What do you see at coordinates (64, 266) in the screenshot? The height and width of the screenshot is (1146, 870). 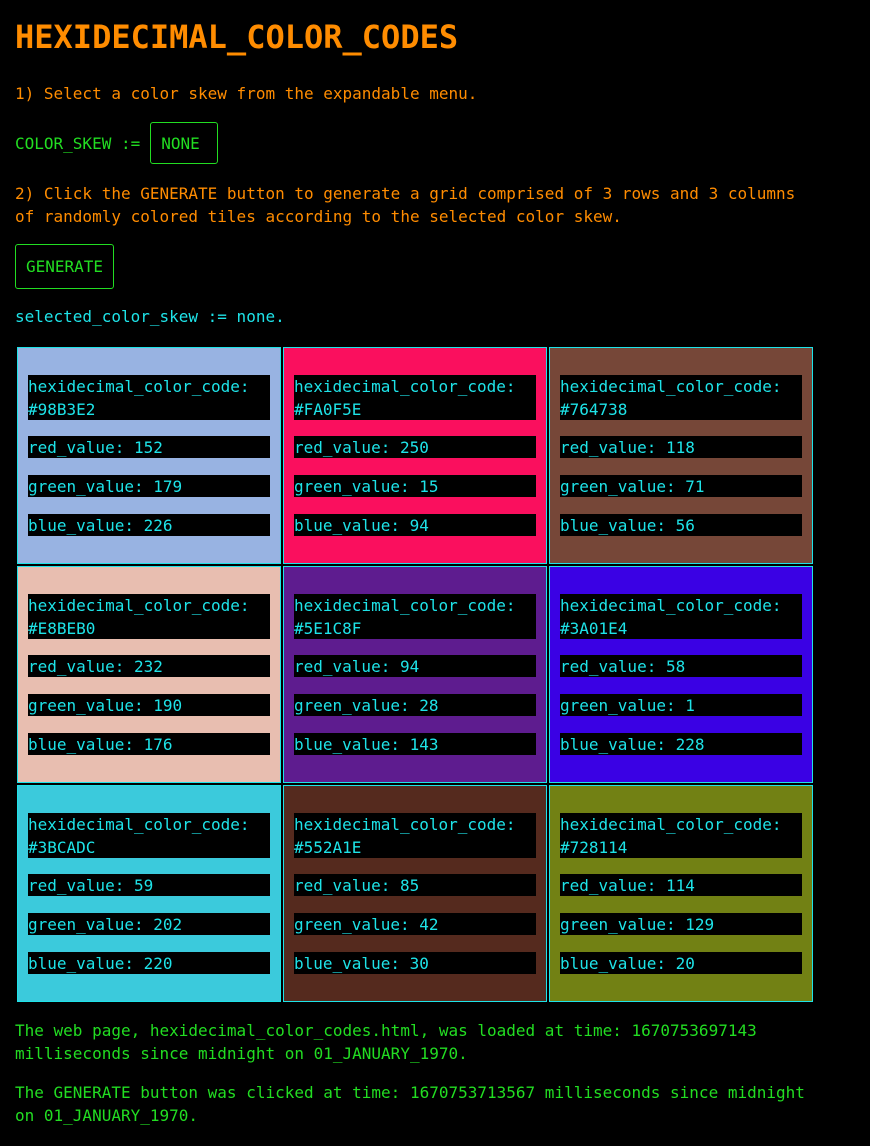 I see `generate-button: GENERATE` at bounding box center [64, 266].